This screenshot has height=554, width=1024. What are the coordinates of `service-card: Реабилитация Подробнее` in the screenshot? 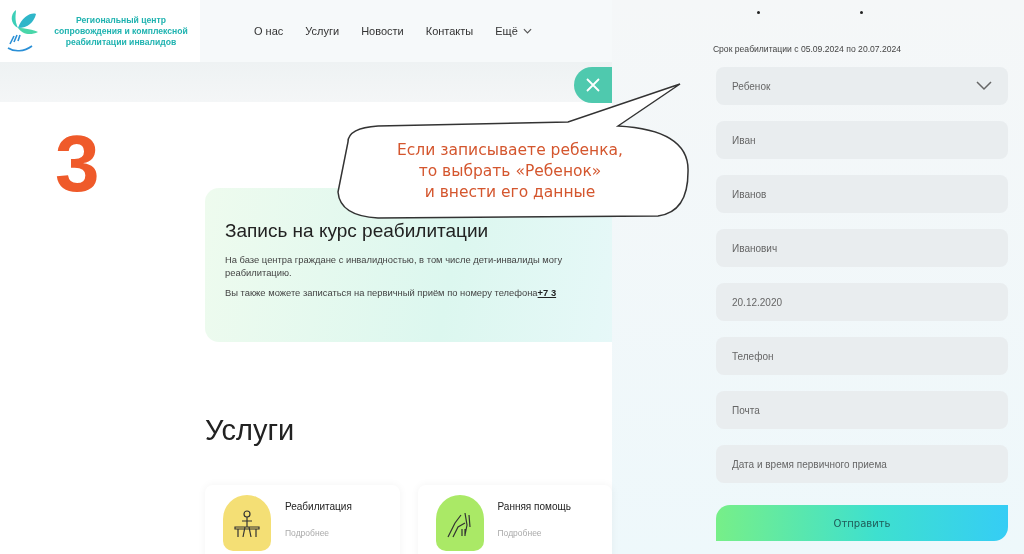 It's located at (302, 519).